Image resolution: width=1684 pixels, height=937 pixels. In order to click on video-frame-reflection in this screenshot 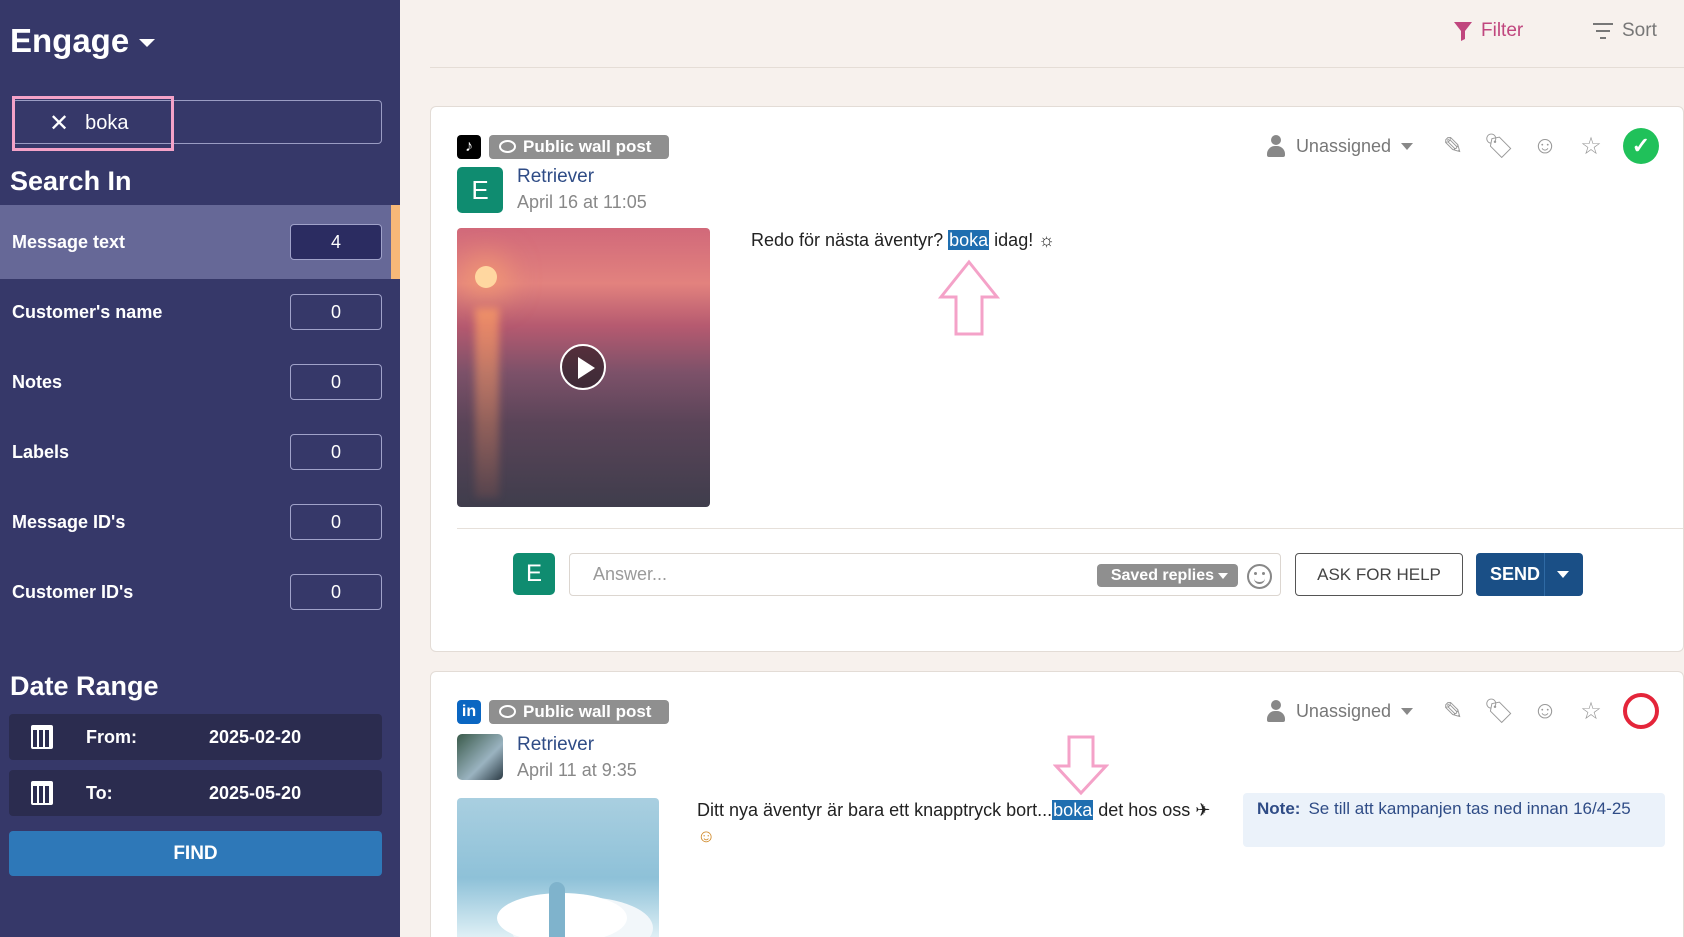, I will do `click(487, 403)`.